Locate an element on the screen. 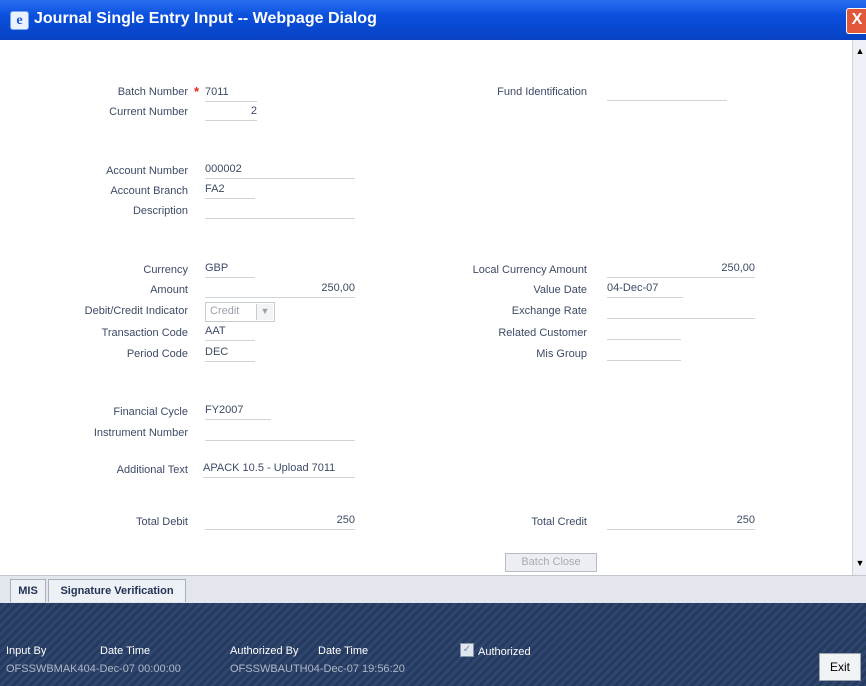  debit-credit-indicator-select: Credit ▼ is located at coordinates (240, 312).